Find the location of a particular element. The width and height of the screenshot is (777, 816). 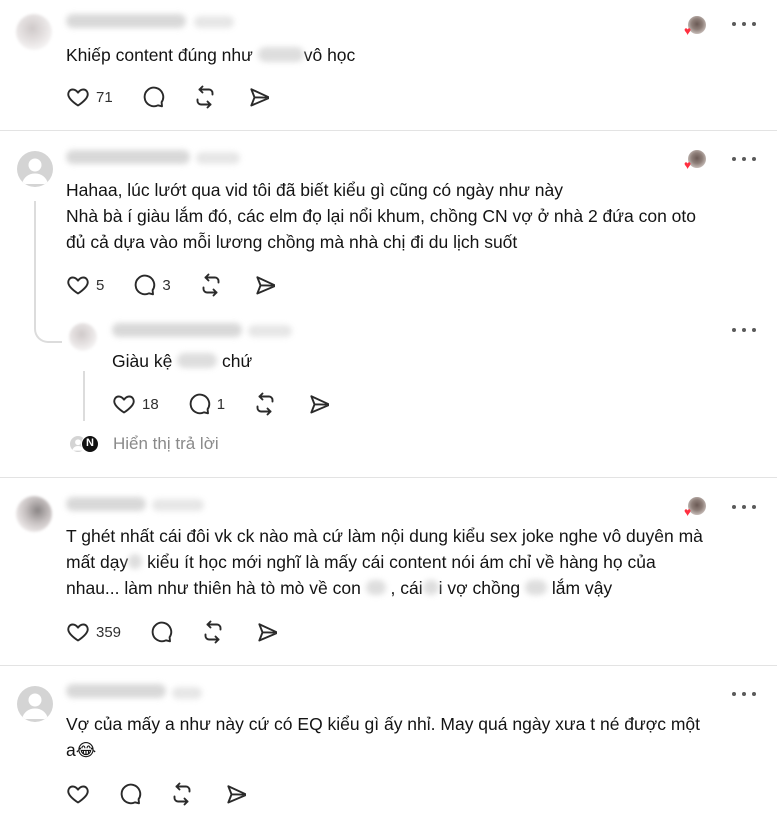

reply-button: 1 is located at coordinates (206, 404).